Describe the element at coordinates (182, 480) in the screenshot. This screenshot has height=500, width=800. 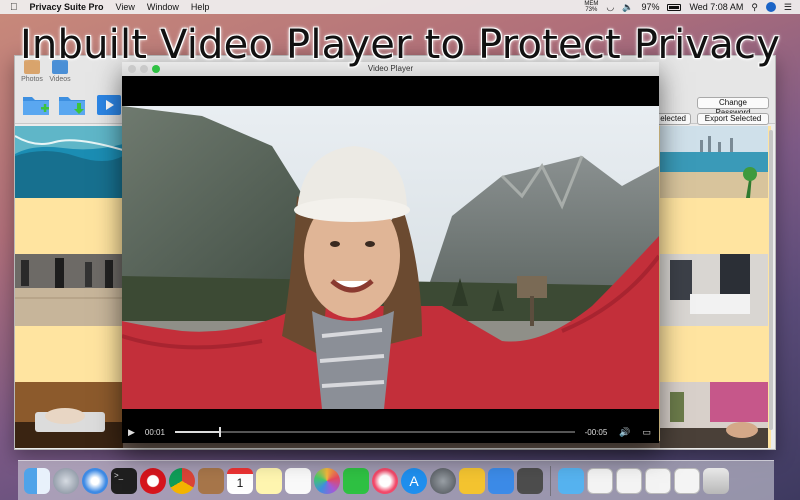
I see `chrome-icon` at that location.